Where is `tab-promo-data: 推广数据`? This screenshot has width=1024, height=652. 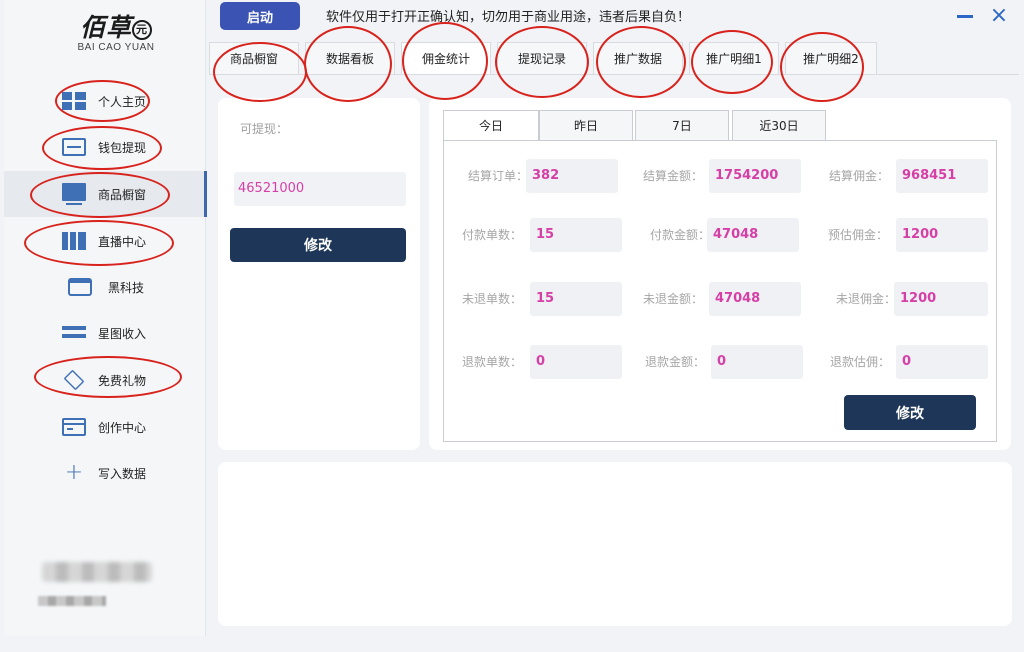 tab-promo-data: 推广数据 is located at coordinates (638, 58).